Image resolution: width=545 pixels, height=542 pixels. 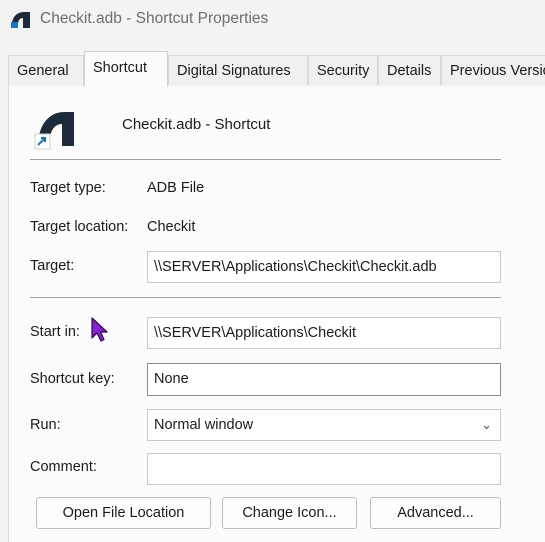 I want to click on target-type-value: ADB File, so click(x=176, y=188).